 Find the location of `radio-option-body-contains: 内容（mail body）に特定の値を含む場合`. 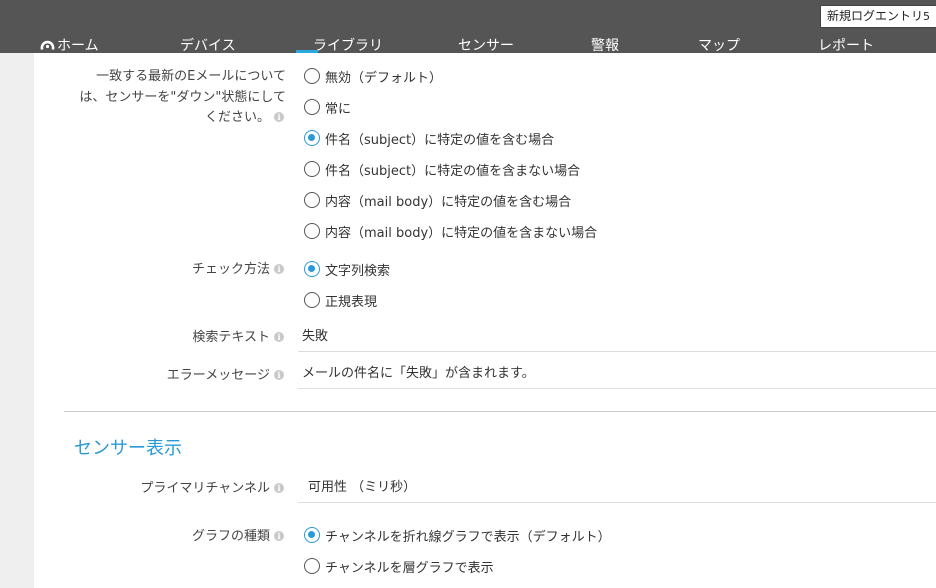

radio-option-body-contains: 内容（mail body）に特定の値を含む場合 is located at coordinates (437, 200).